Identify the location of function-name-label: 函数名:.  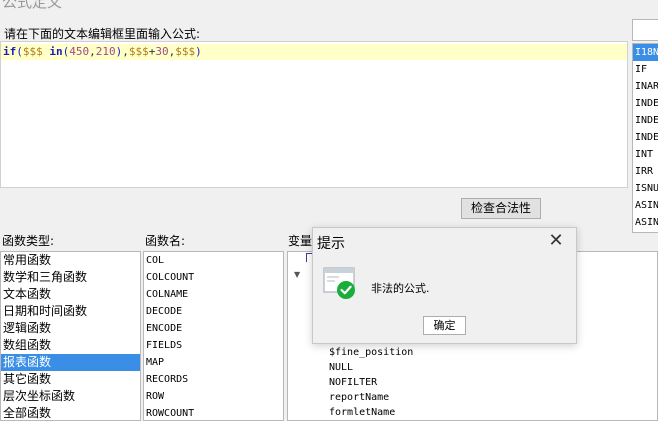
(165, 241).